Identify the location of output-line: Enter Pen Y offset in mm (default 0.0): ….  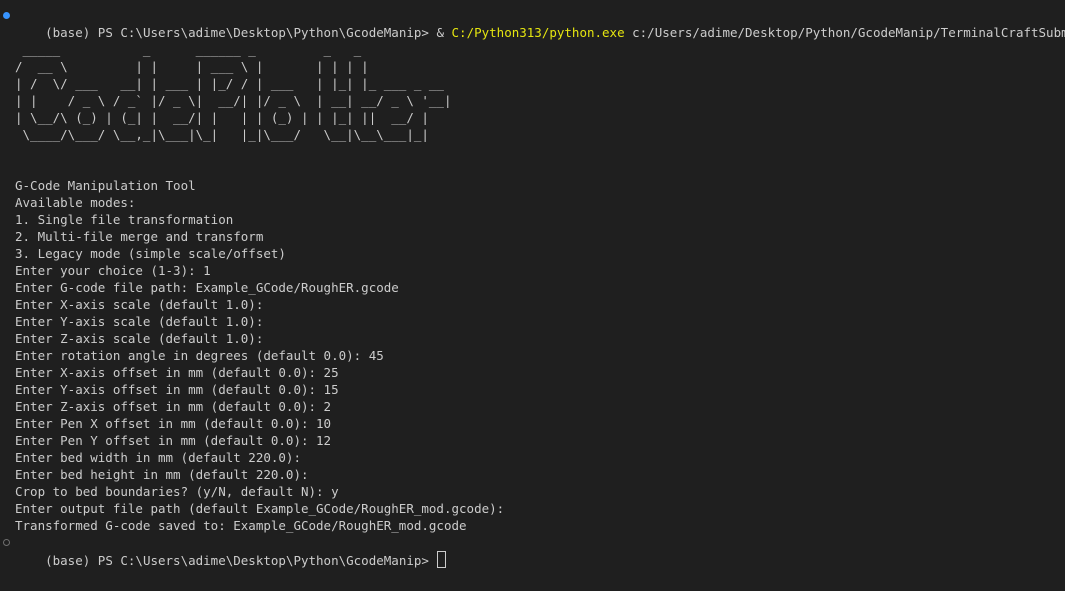
(173, 440).